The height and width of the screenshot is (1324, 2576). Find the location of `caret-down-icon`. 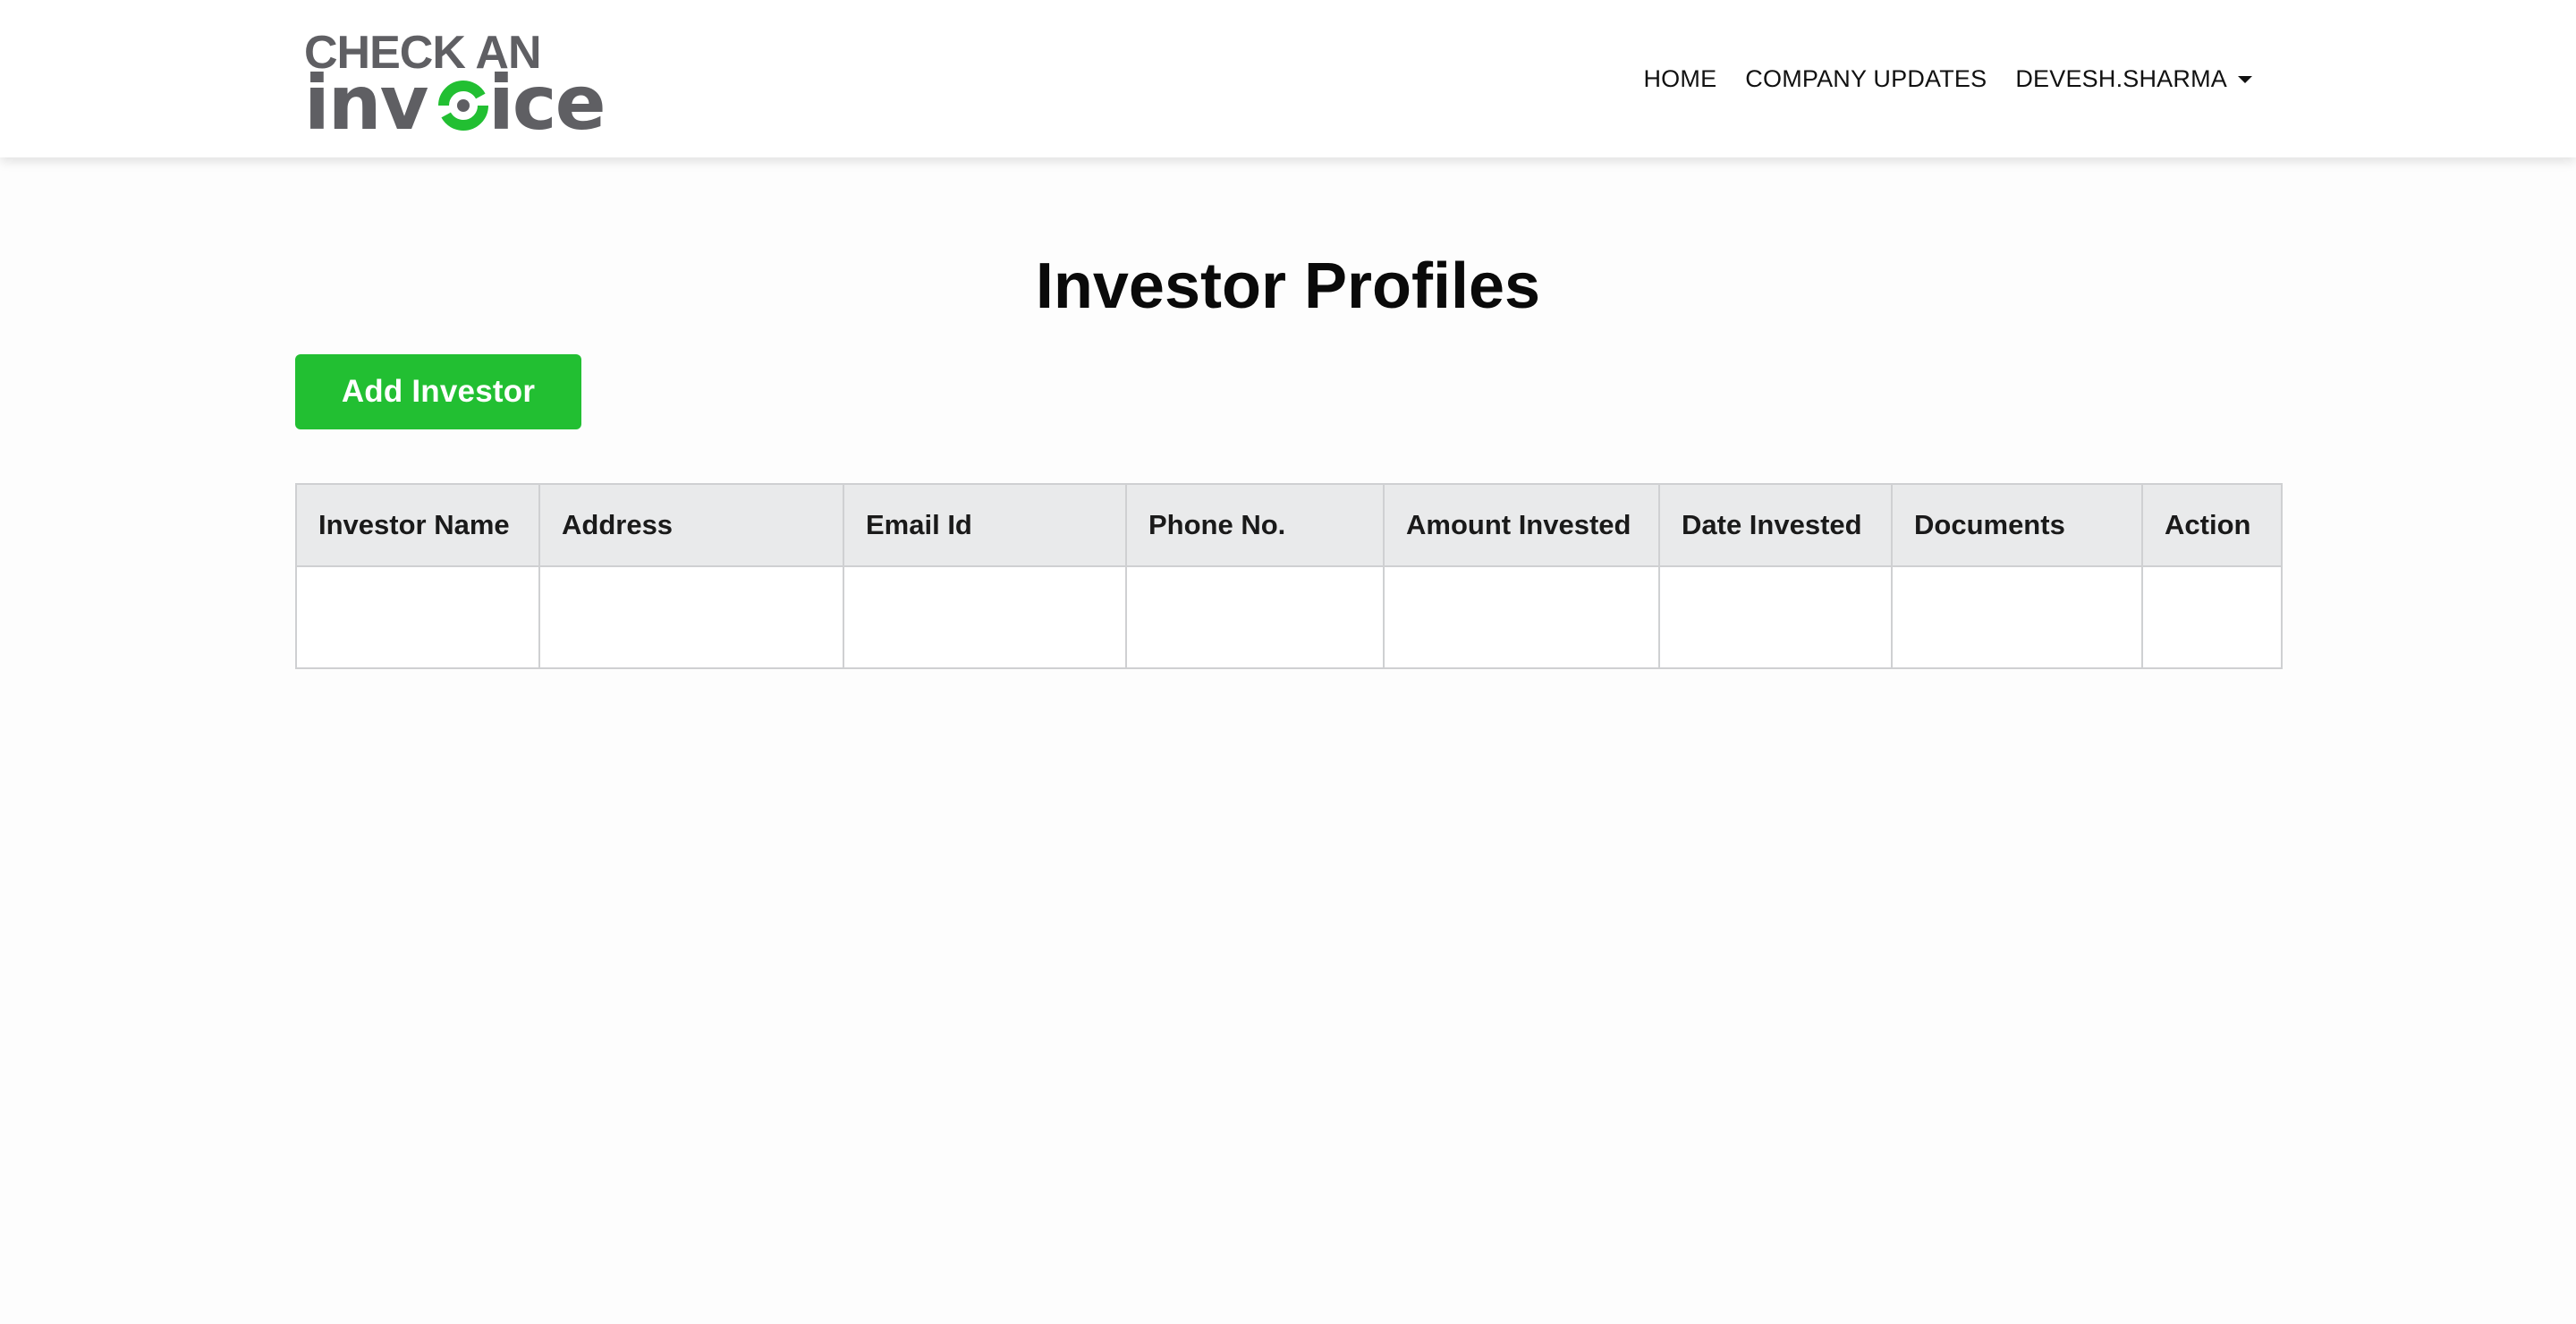

caret-down-icon is located at coordinates (2245, 79).